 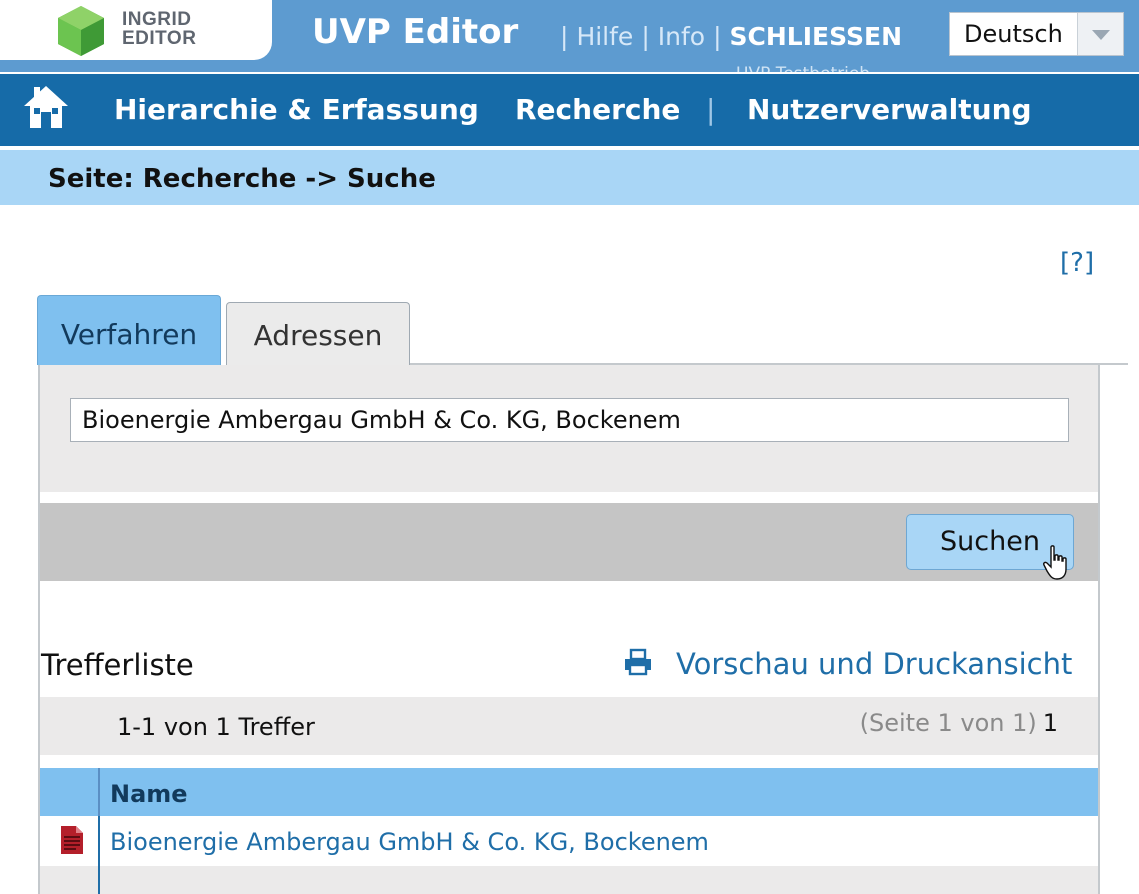 What do you see at coordinates (157, 19) in the screenshot?
I see `logo-line-1: INGRID` at bounding box center [157, 19].